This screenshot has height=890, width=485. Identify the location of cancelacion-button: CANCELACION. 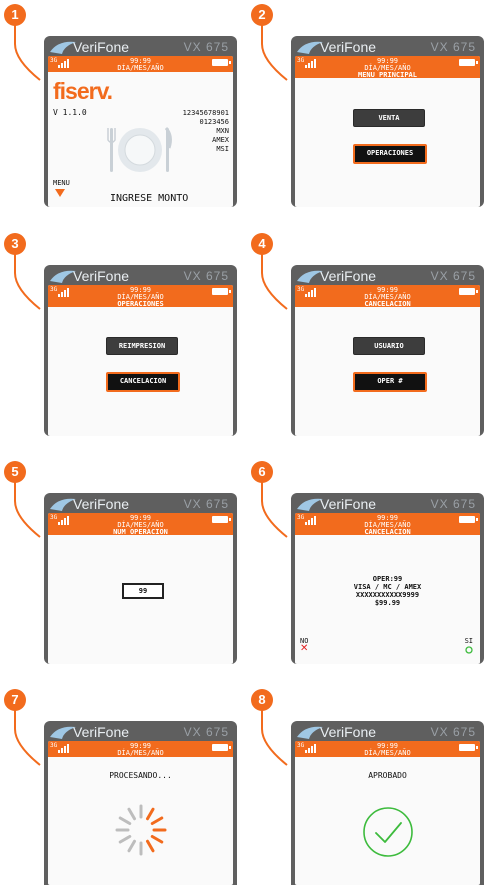
(143, 382).